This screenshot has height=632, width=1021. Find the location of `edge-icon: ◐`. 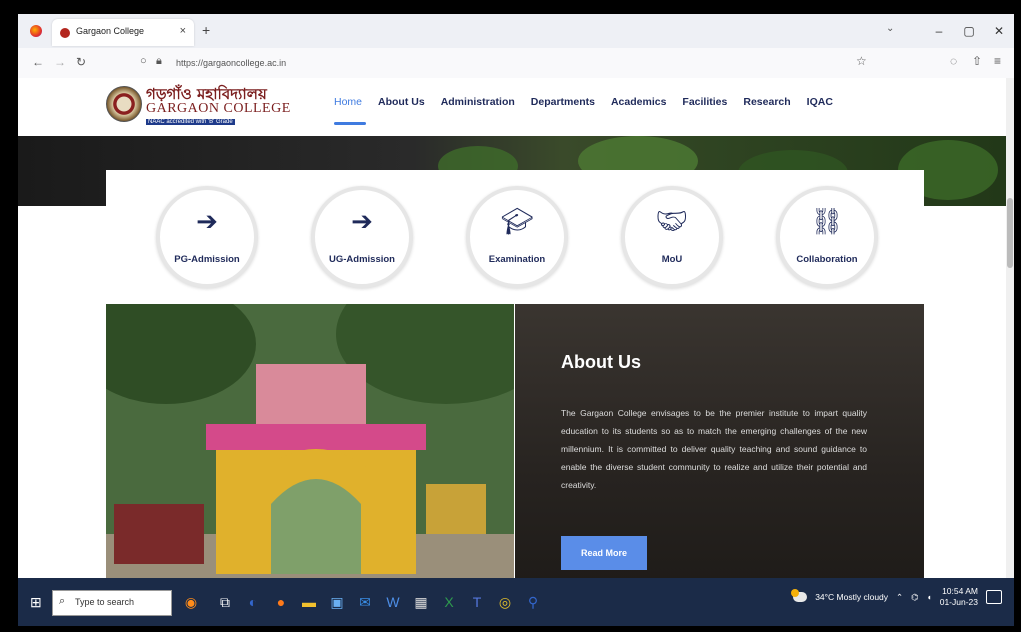

edge-icon: ◐ is located at coordinates (253, 602).